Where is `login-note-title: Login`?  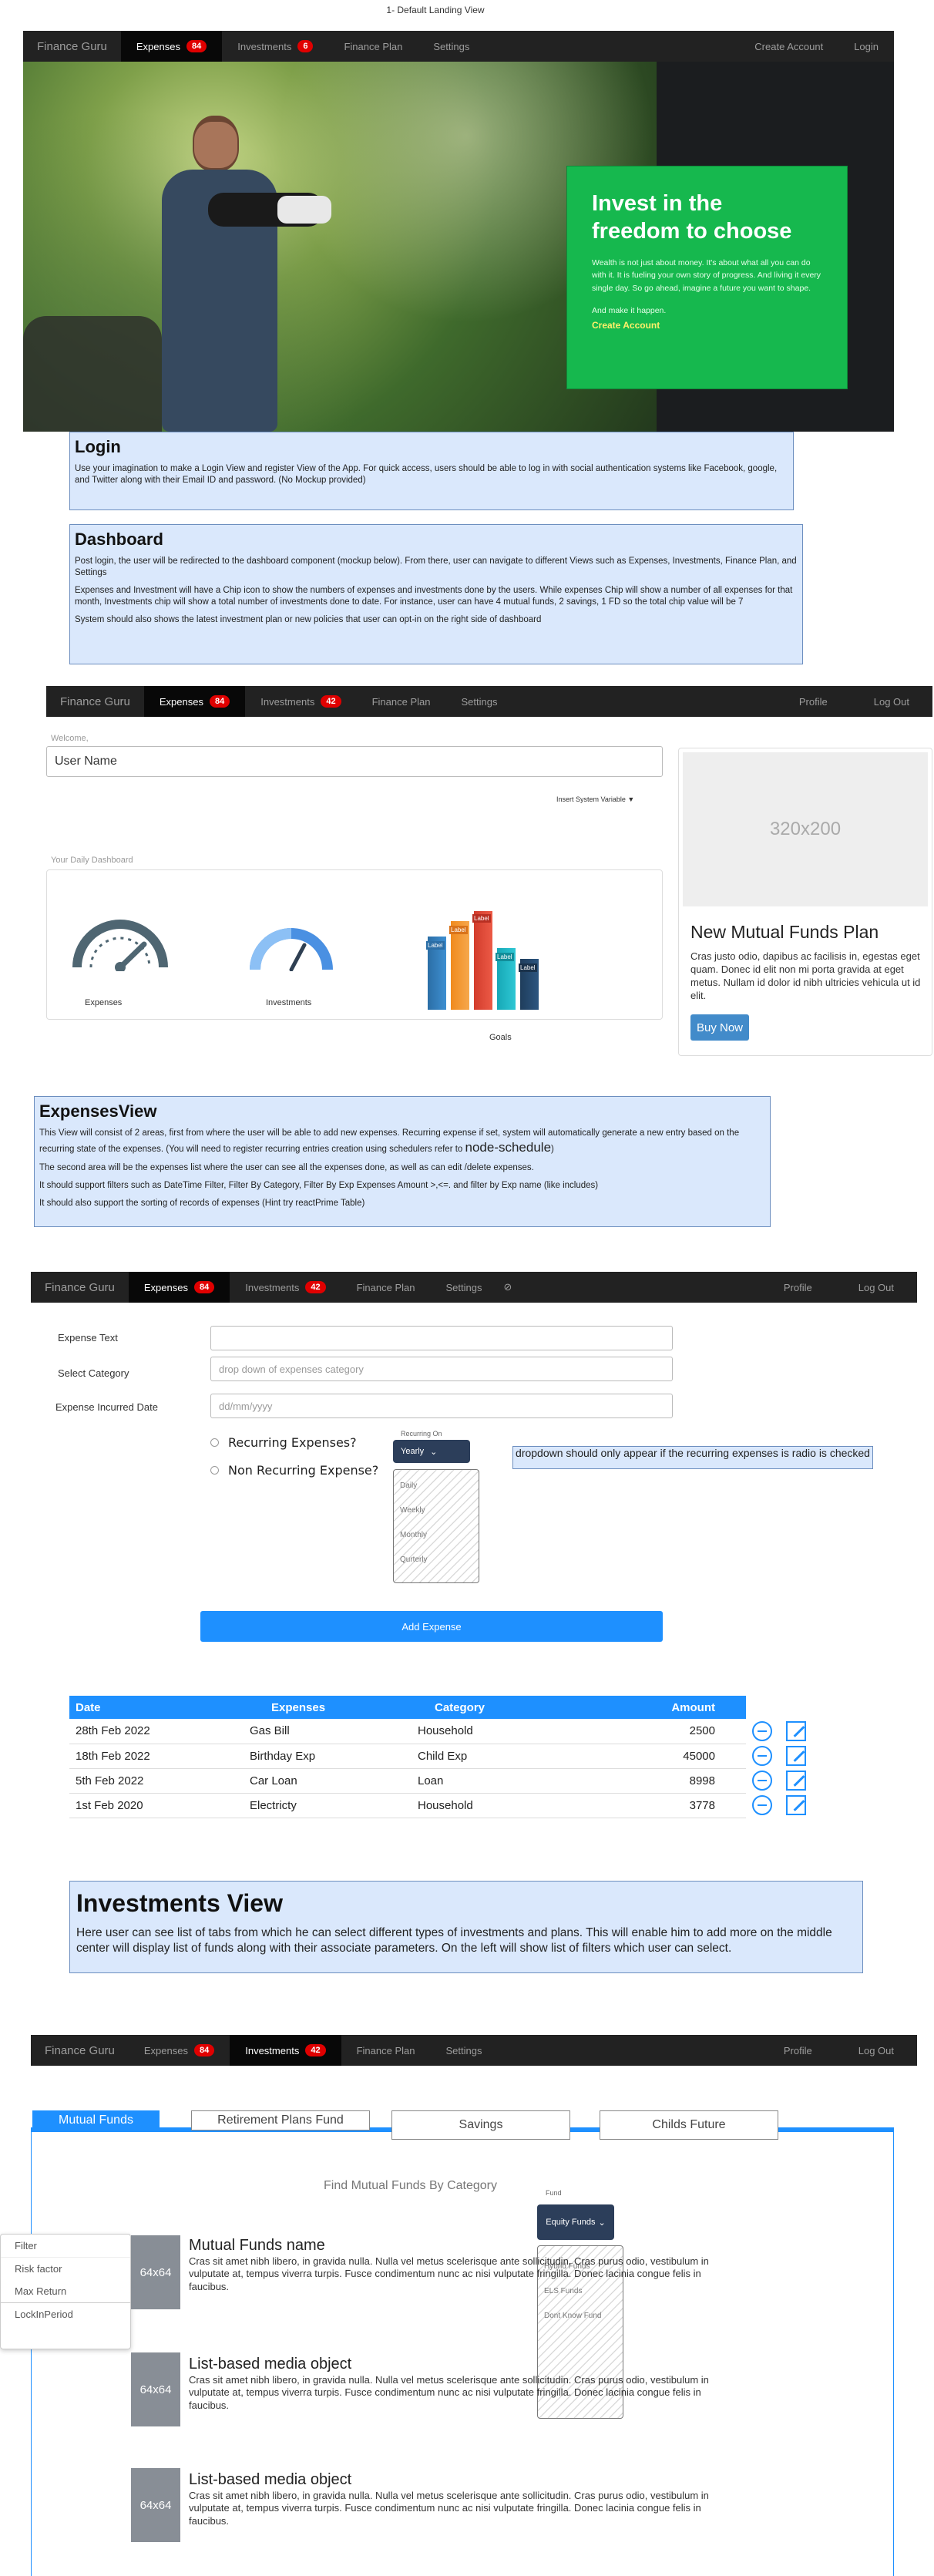 login-note-title: Login is located at coordinates (98, 446).